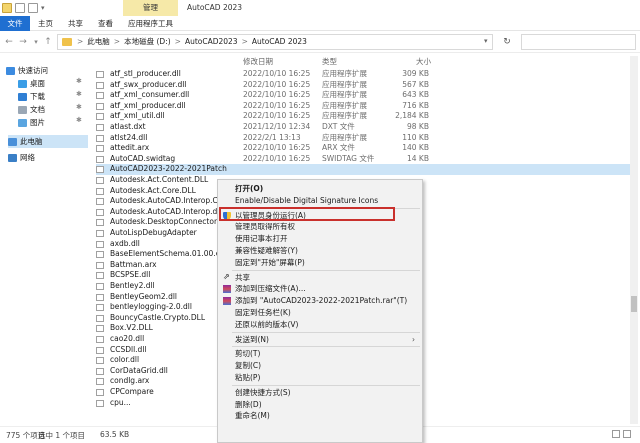 The image size is (640, 443). I want to click on context-menu-item: Enable/Disable Digital Signature Icons, so click(320, 201).